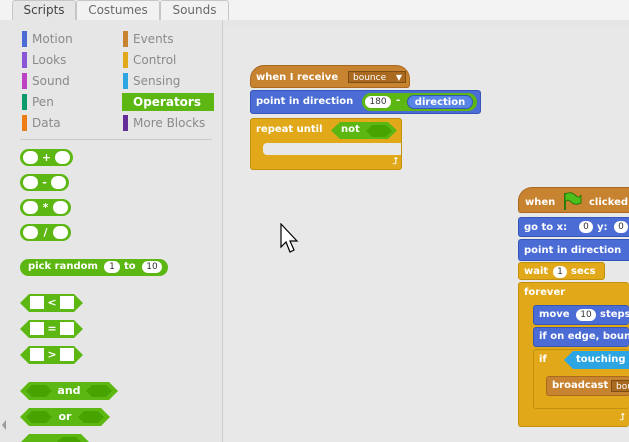 The height and width of the screenshot is (442, 629). What do you see at coordinates (49, 60) in the screenshot?
I see `category-label: Looks` at bounding box center [49, 60].